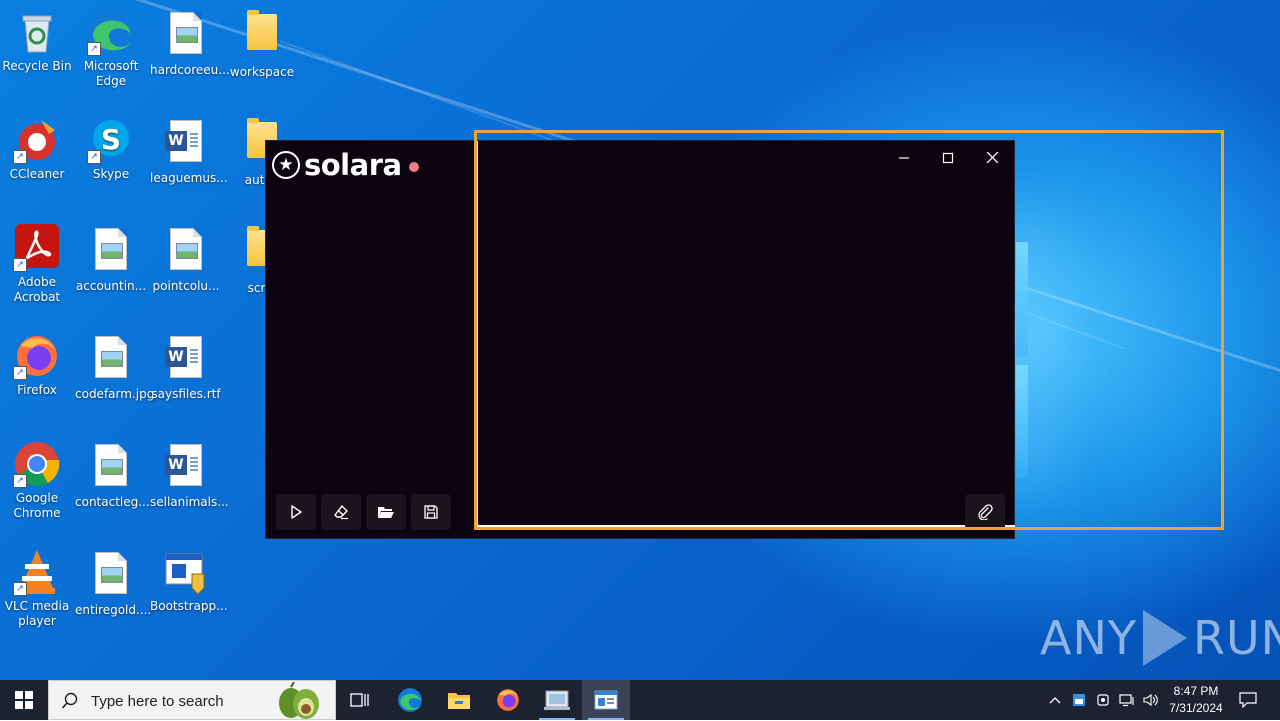 The width and height of the screenshot is (1280, 721). I want to click on firefox-icon: ↗, so click(37, 356).